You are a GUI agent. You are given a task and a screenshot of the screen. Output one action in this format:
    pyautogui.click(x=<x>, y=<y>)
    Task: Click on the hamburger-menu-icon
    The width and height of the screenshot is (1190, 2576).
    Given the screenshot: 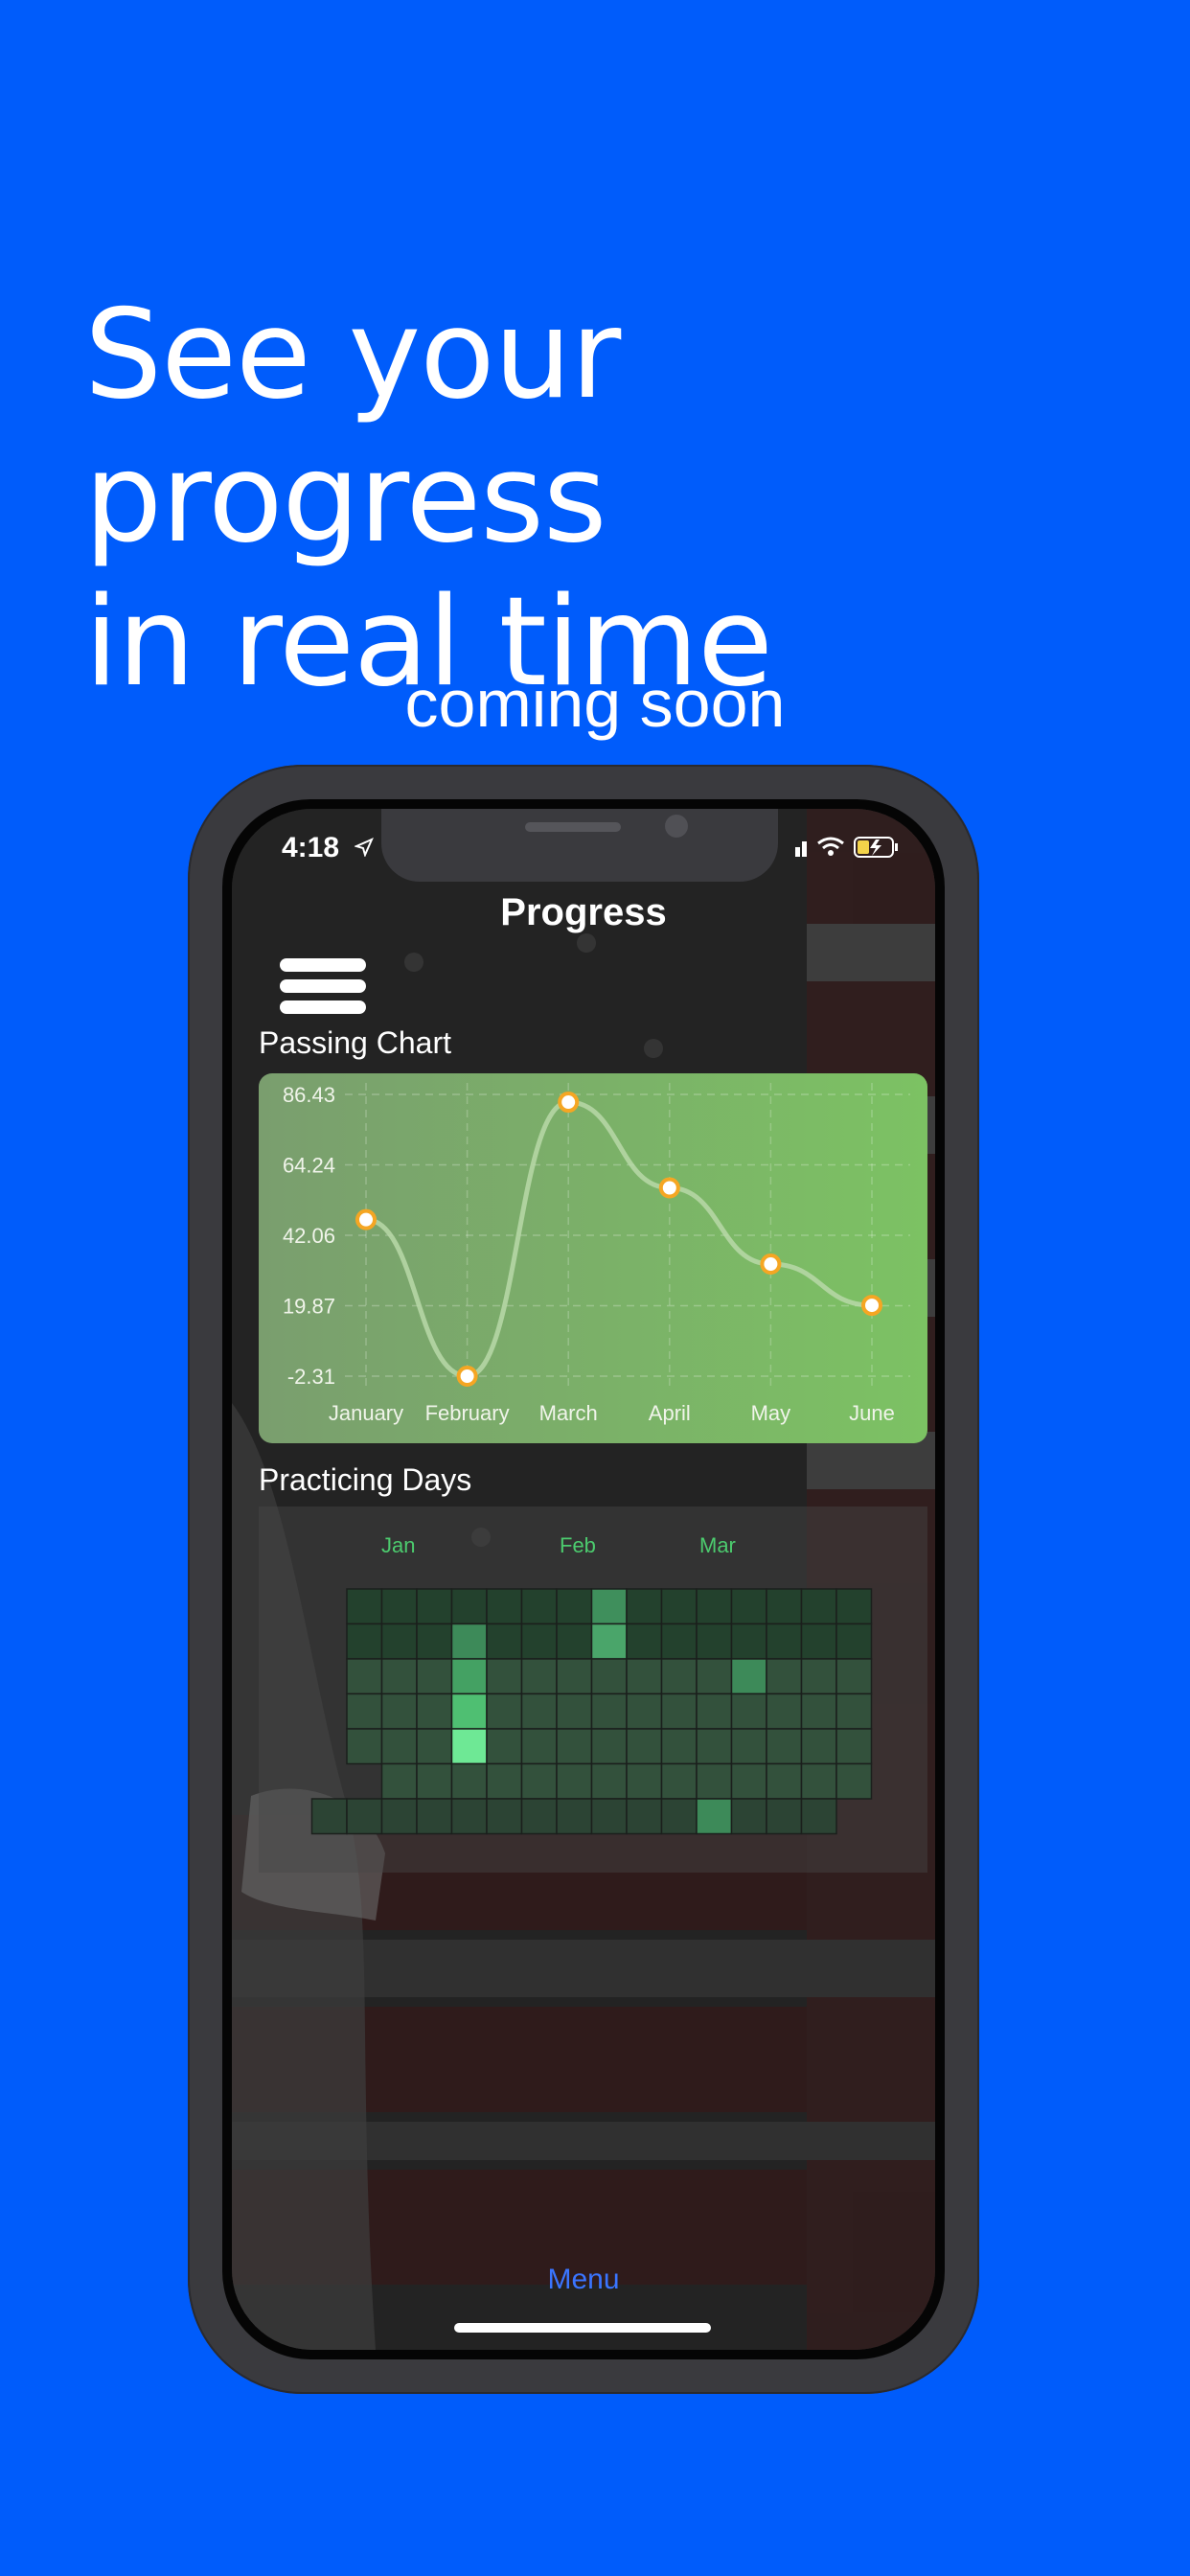 What is the action you would take?
    pyautogui.click(x=323, y=992)
    